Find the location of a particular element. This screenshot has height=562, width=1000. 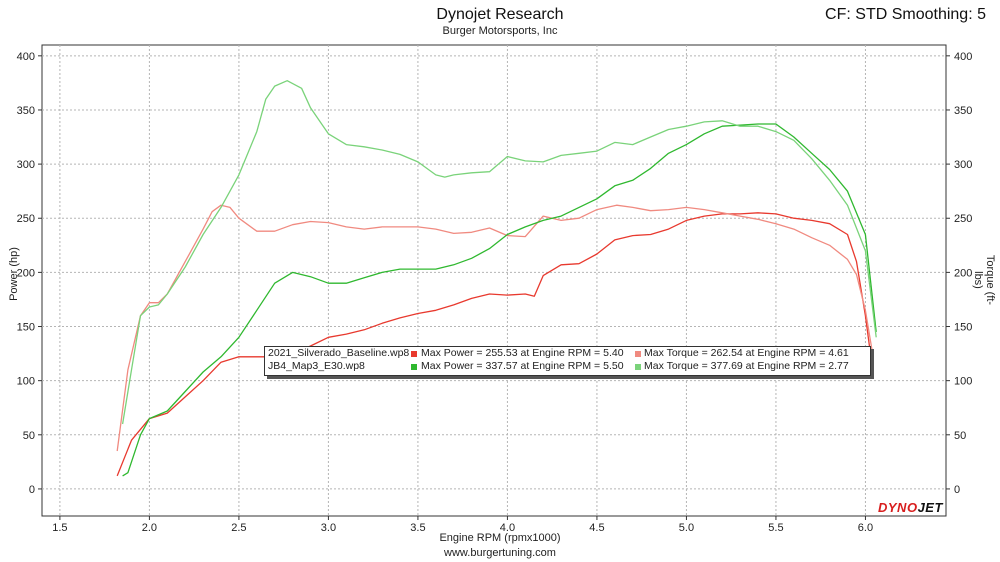

y-tick-label-left: 400 is located at coordinates (26, 57).